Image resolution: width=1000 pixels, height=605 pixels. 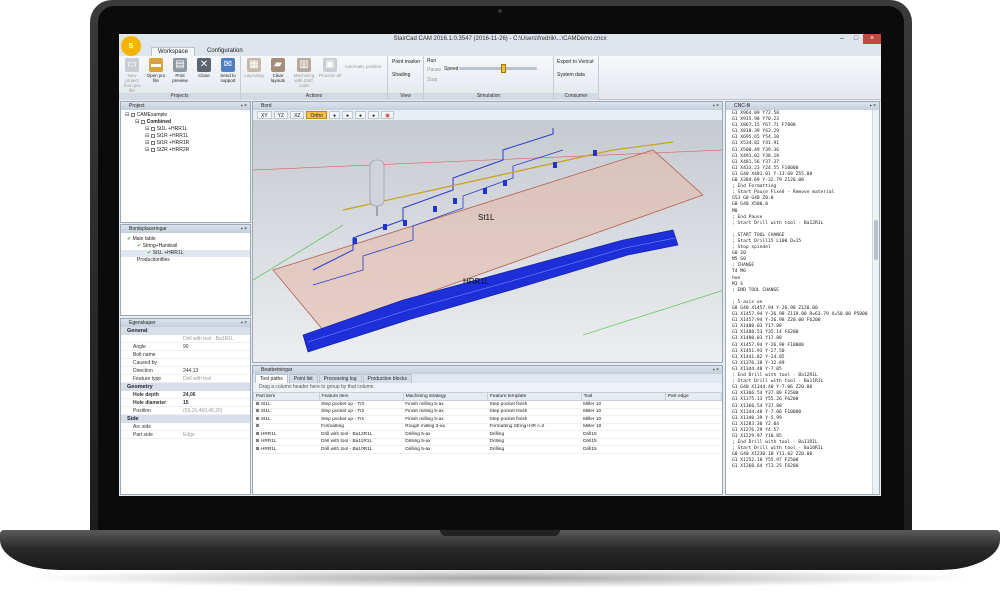 I want to click on layouting-button: ▦ Layouting, so click(x=254, y=68).